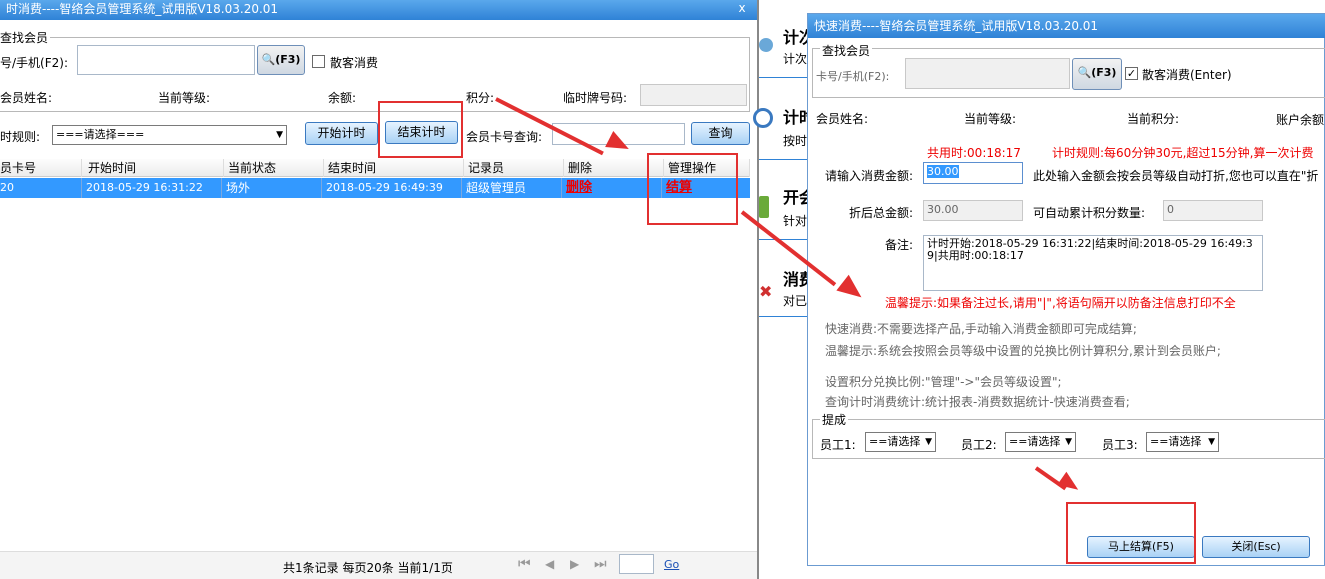 The image size is (1325, 579). What do you see at coordinates (41, 168) in the screenshot?
I see `col-card-no: 员卡号` at bounding box center [41, 168].